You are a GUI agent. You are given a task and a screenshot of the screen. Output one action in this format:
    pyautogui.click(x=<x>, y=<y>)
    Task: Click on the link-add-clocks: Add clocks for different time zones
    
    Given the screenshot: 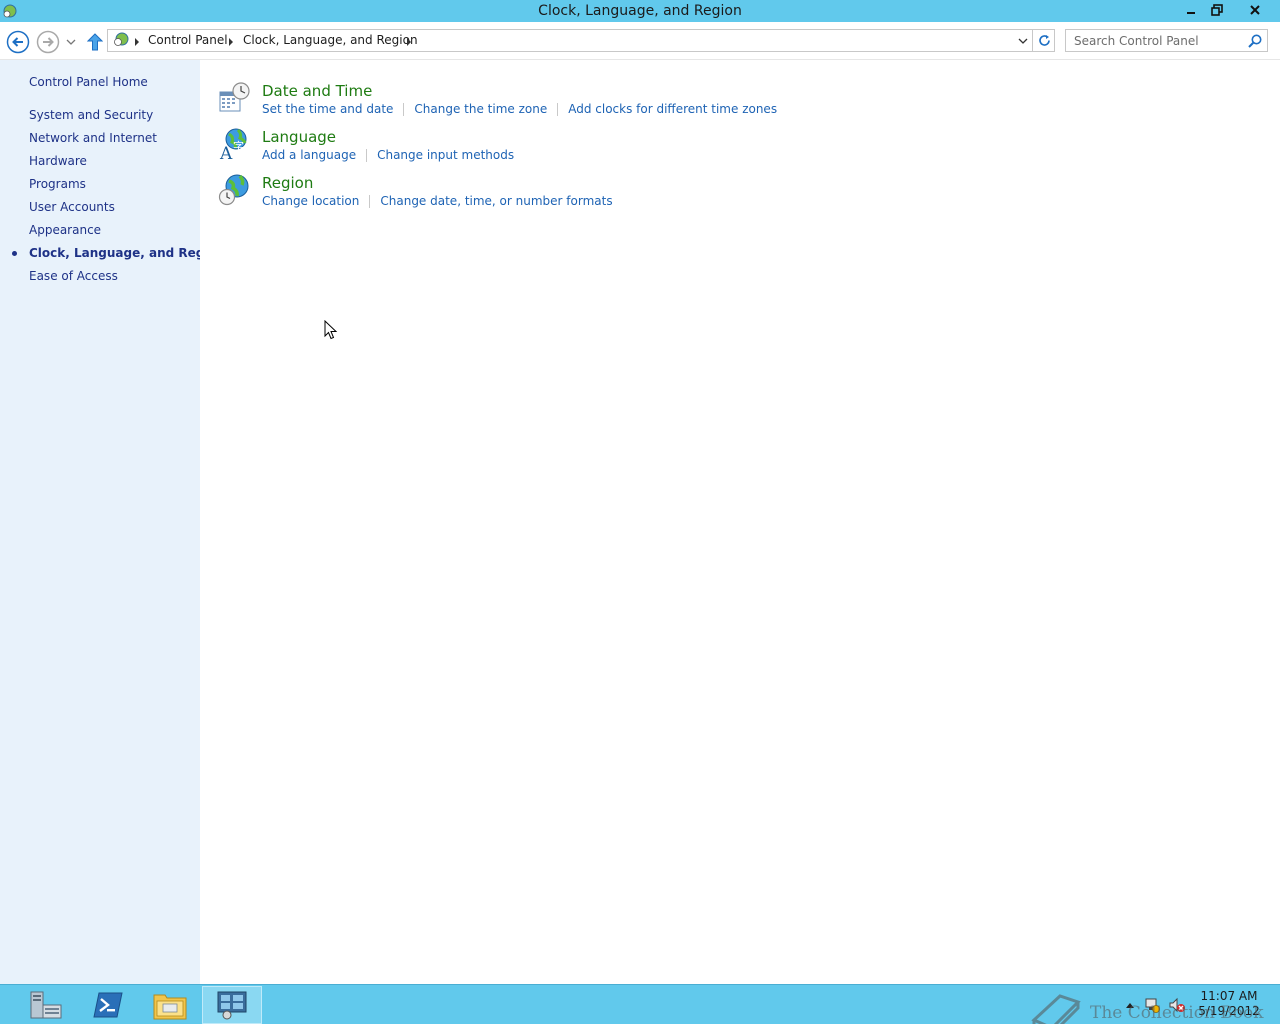 What is the action you would take?
    pyautogui.click(x=672, y=109)
    